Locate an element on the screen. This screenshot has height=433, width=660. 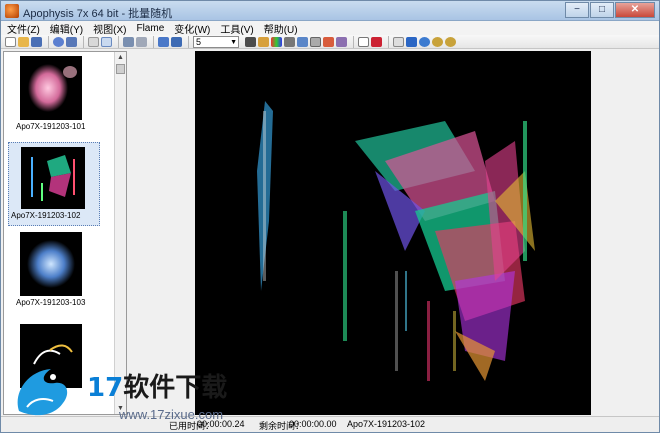
thumbnail-item-selected: Apo7X-191203-102 is located at coordinates (54, 184).